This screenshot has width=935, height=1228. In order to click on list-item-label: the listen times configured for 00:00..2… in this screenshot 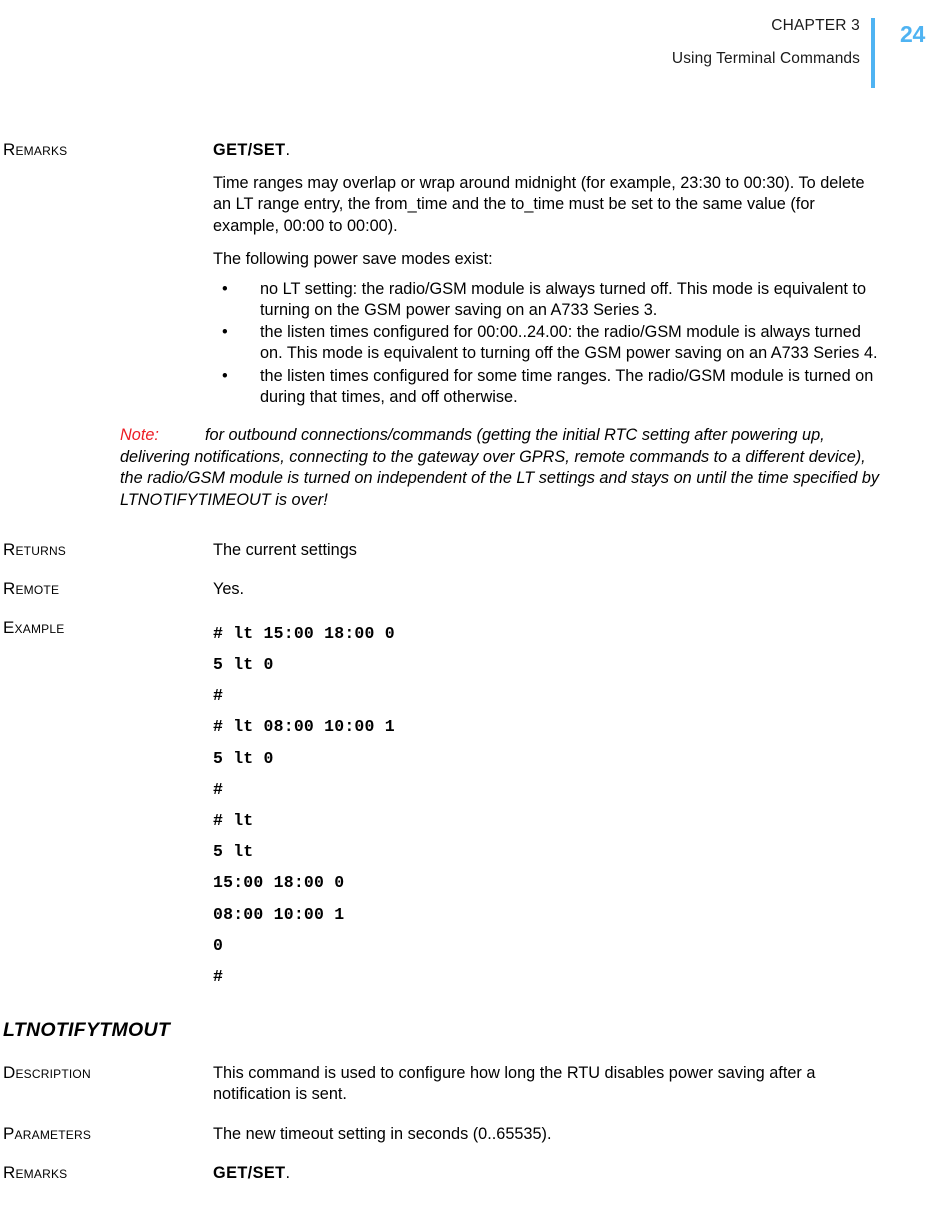, I will do `click(569, 343)`.